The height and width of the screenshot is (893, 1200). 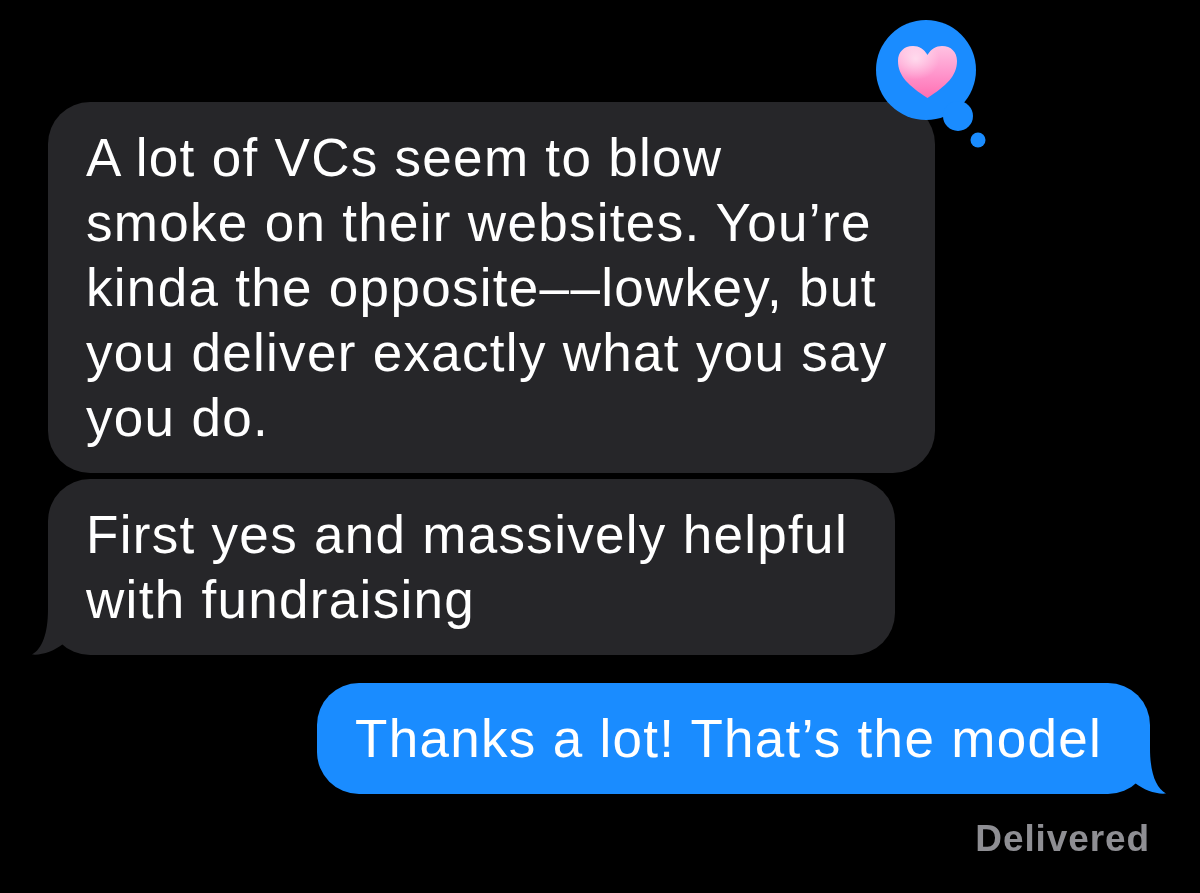 What do you see at coordinates (1062, 839) in the screenshot?
I see `delivery-status: Delivered` at bounding box center [1062, 839].